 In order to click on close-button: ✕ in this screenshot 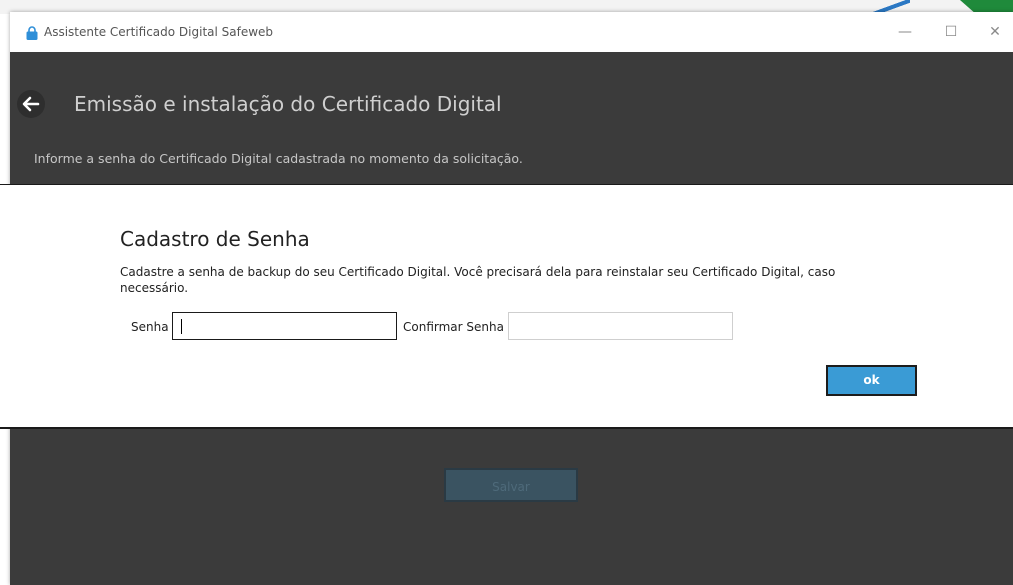, I will do `click(995, 32)`.